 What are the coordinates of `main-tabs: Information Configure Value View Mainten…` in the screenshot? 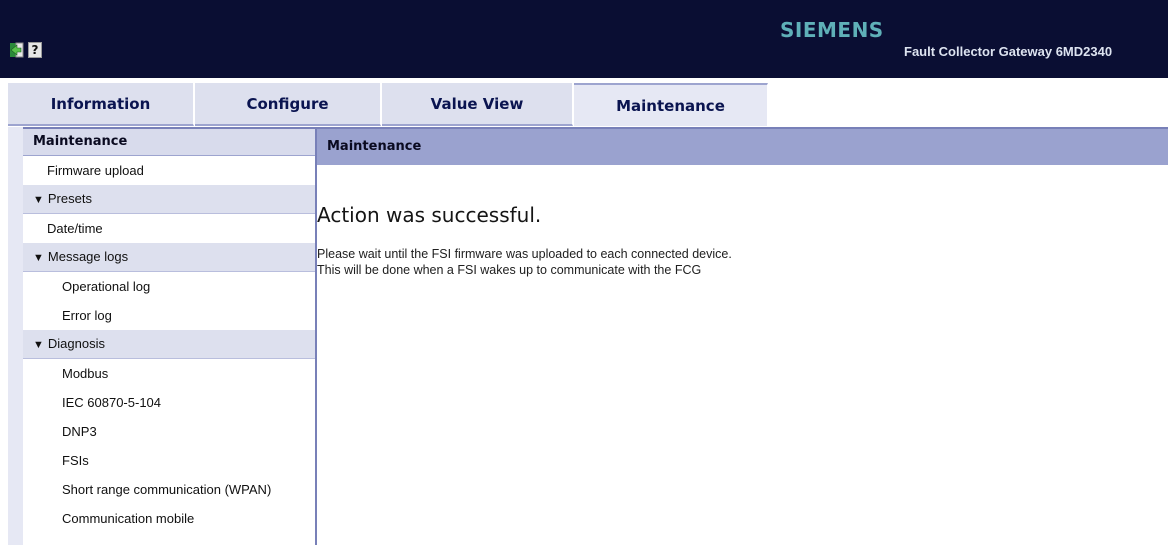 It's located at (588, 104).